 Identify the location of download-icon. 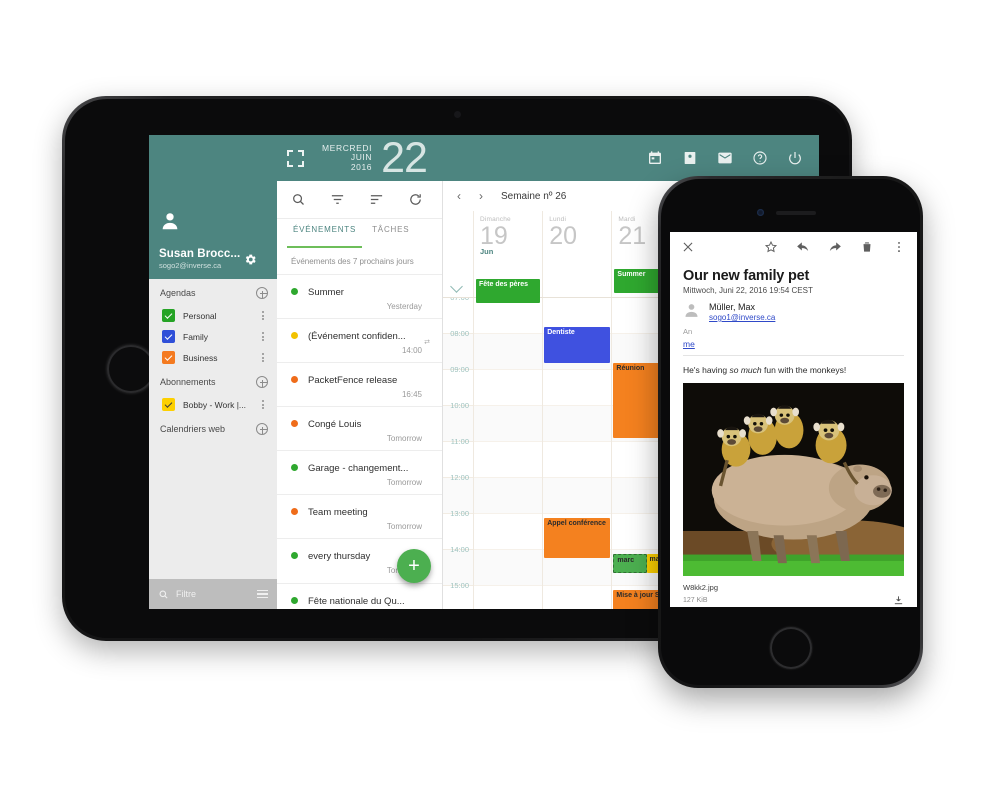
(898, 600).